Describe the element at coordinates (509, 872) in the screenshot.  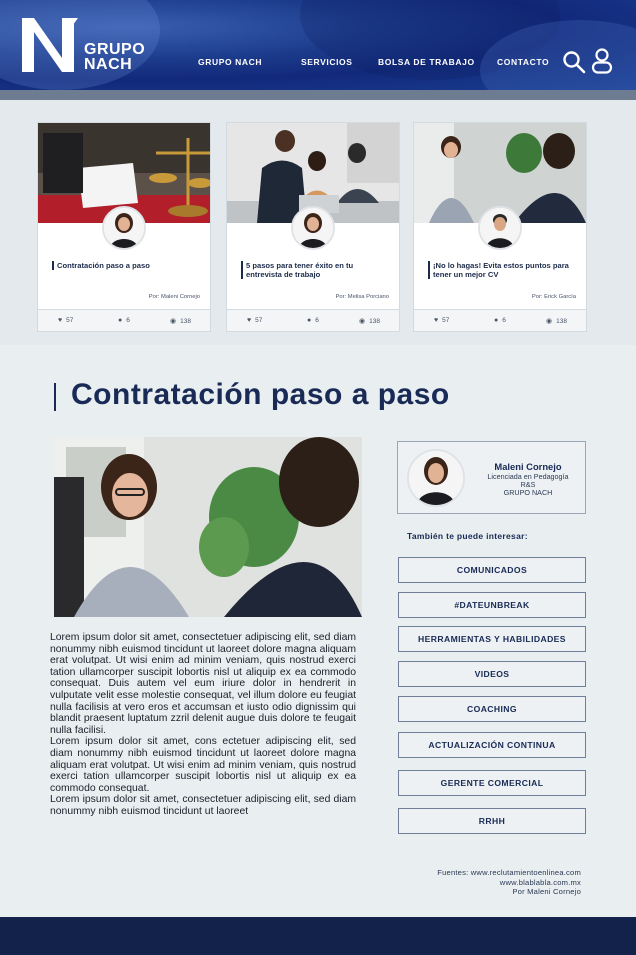
I see `source-line: Fuentes: www.reclutamientoenlinea.com` at that location.